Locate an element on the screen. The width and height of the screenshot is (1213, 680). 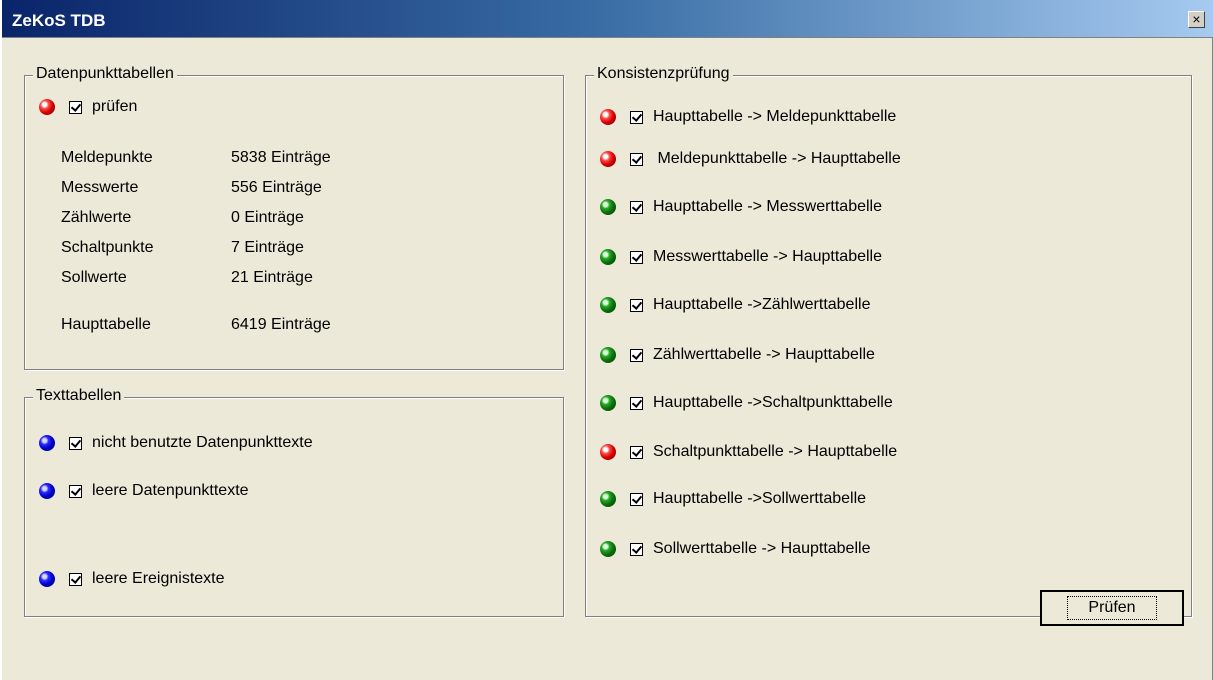
title-bar: ZeKoS TDB × is located at coordinates (607, 19).